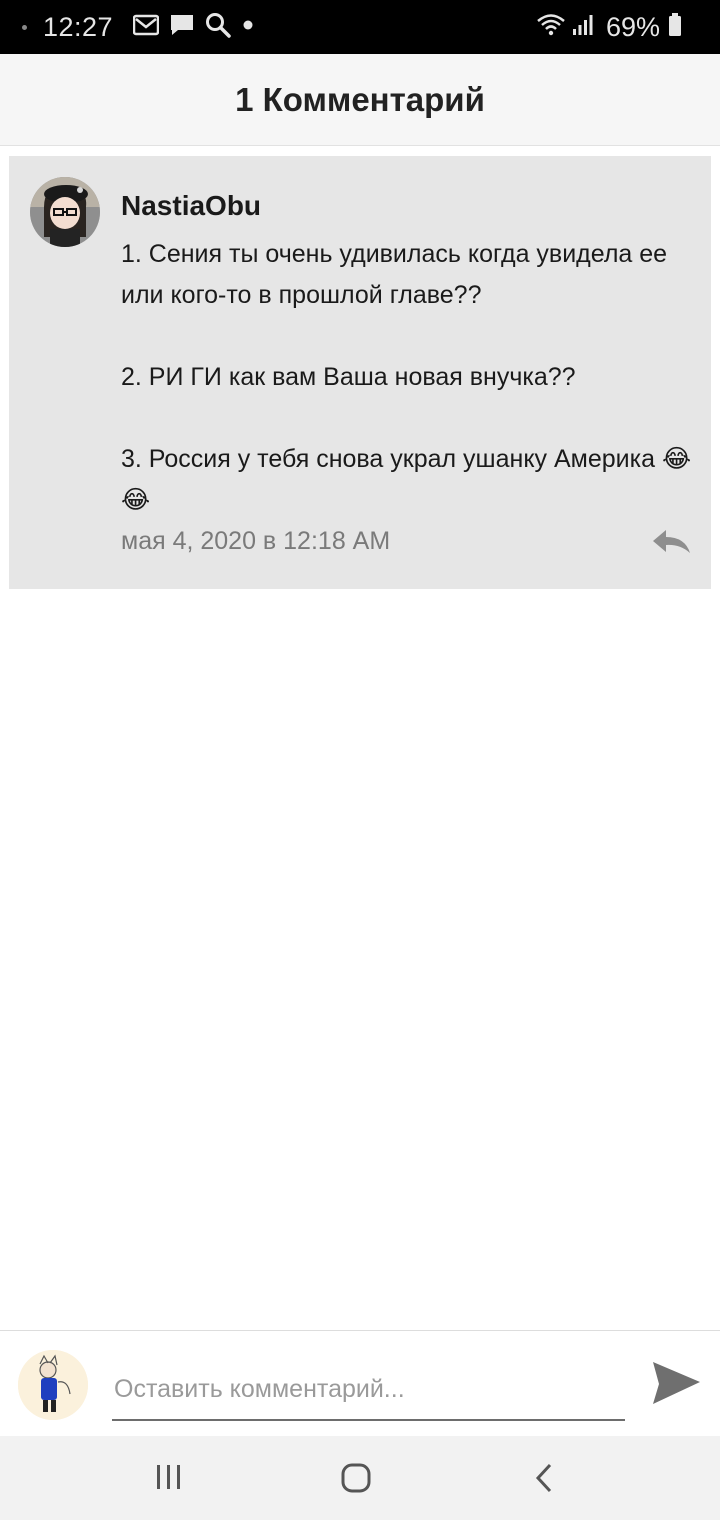 This screenshot has height=1520, width=720. I want to click on status-bar: 12:27 69%, so click(360, 27).